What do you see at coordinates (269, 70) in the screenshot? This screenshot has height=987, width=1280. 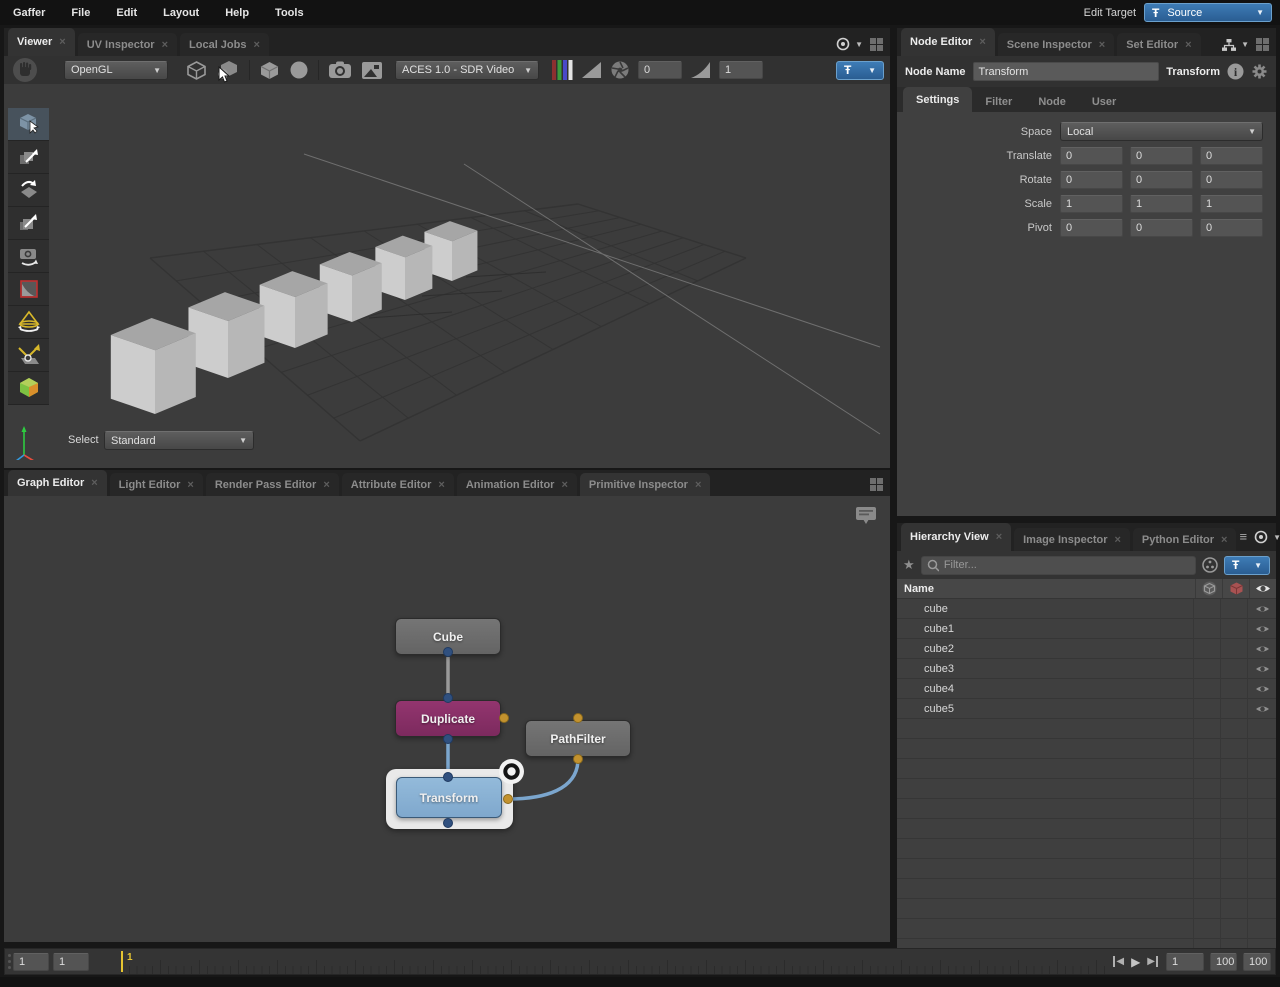 I see `solid-cube-icon` at bounding box center [269, 70].